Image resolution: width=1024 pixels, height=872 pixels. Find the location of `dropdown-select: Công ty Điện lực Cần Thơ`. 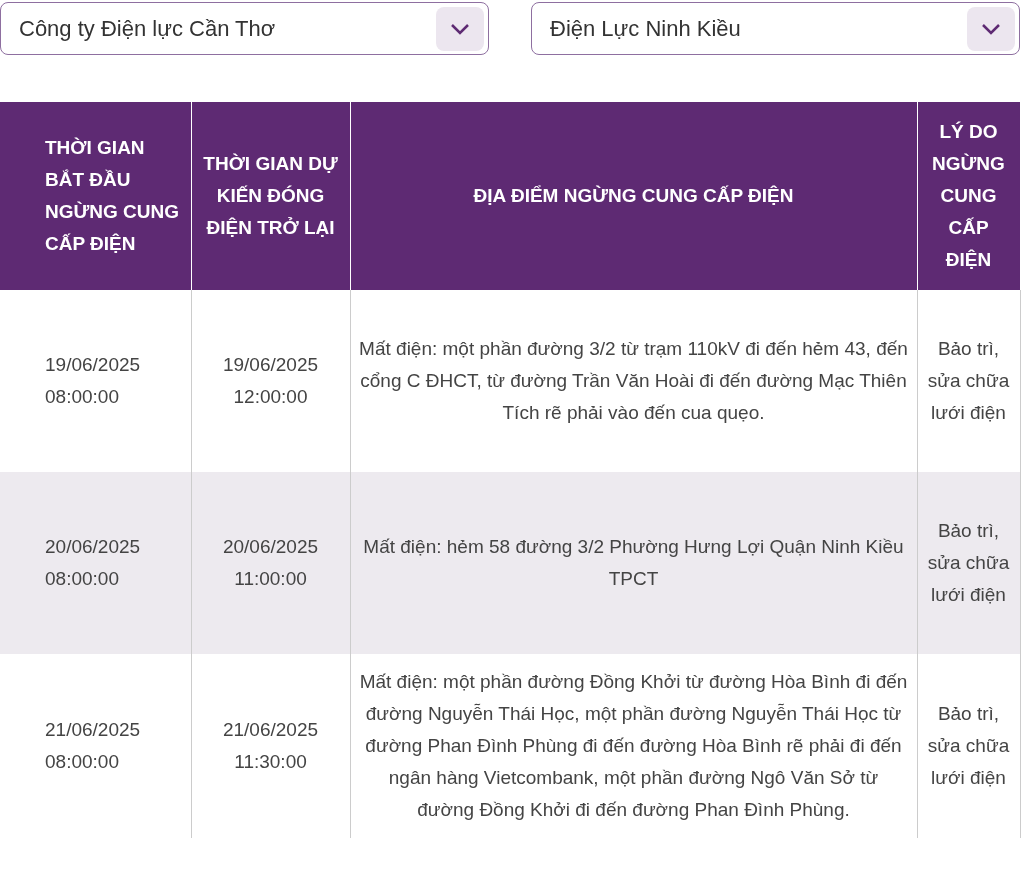

dropdown-select: Công ty Điện lực Cần Thơ is located at coordinates (244, 28).